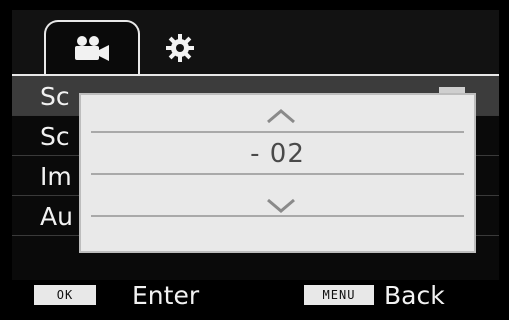 The width and height of the screenshot is (509, 320). What do you see at coordinates (281, 116) in the screenshot?
I see `chevron-up-icon` at bounding box center [281, 116].